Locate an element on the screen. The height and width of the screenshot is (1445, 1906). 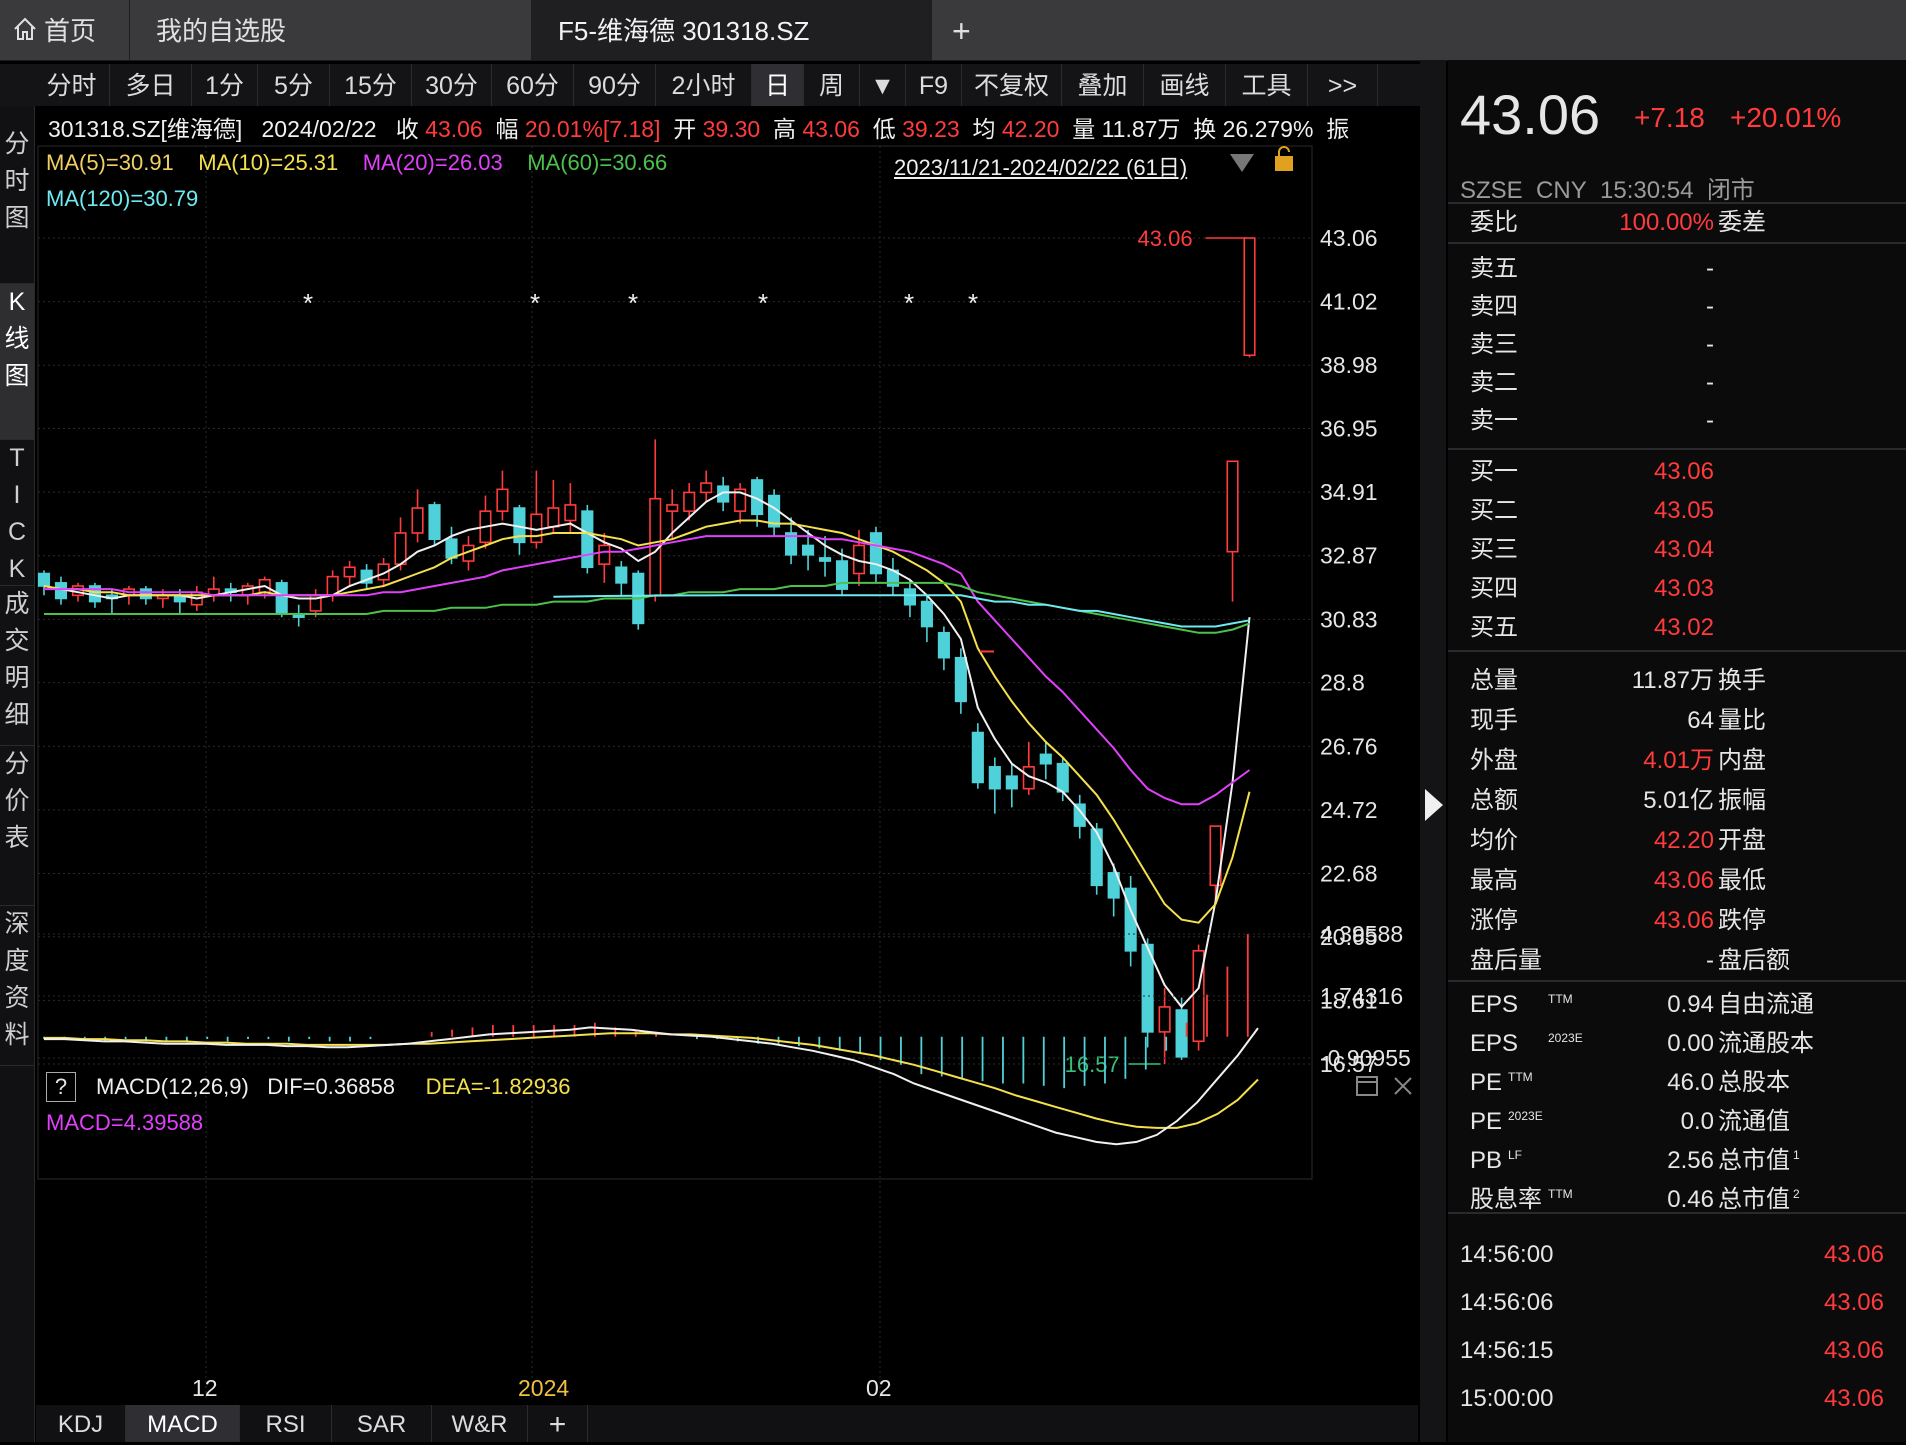
period-1: 多日 is located at coordinates (151, 85).